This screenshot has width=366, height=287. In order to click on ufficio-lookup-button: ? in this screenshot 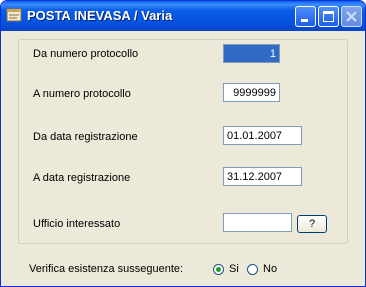, I will do `click(312, 224)`.